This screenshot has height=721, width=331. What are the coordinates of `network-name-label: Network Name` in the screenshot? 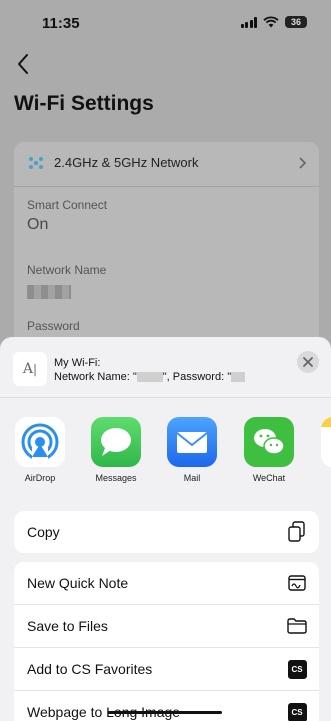 It's located at (67, 270).